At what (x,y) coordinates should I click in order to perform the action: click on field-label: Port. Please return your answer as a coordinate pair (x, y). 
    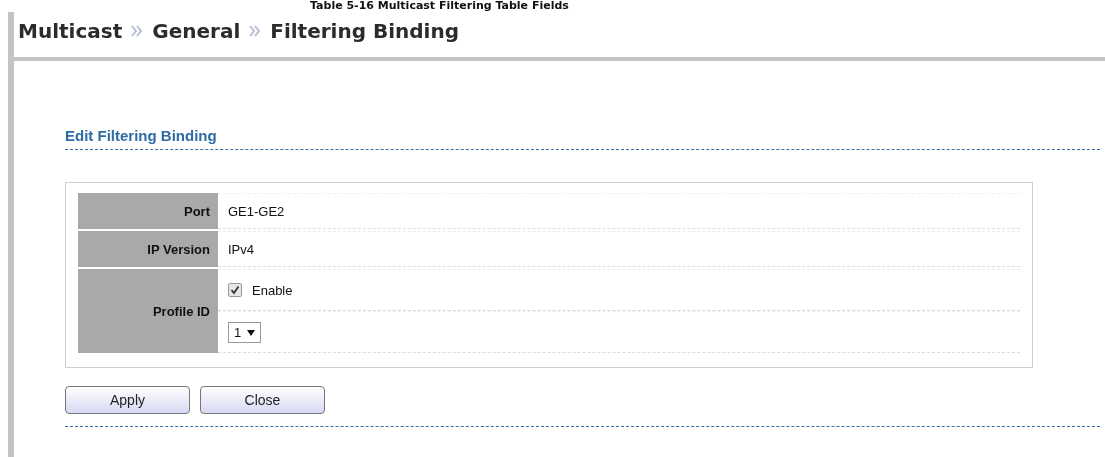
    Looking at the image, I should click on (148, 211).